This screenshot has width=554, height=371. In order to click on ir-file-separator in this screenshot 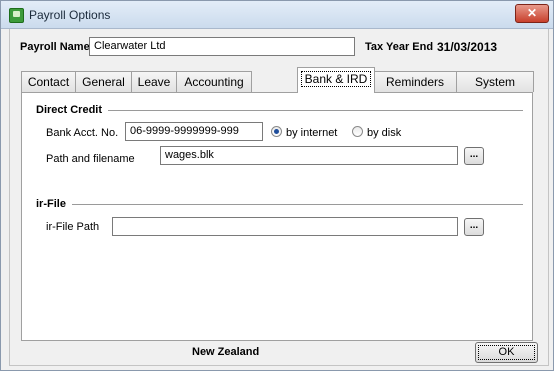, I will do `click(279, 204)`.